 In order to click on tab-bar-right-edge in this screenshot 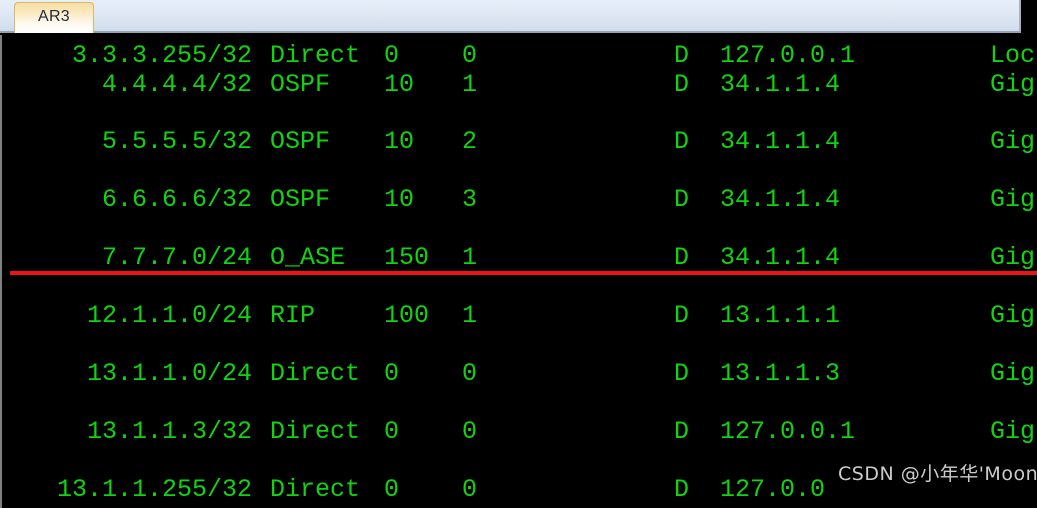, I will do `click(1020, 15)`.